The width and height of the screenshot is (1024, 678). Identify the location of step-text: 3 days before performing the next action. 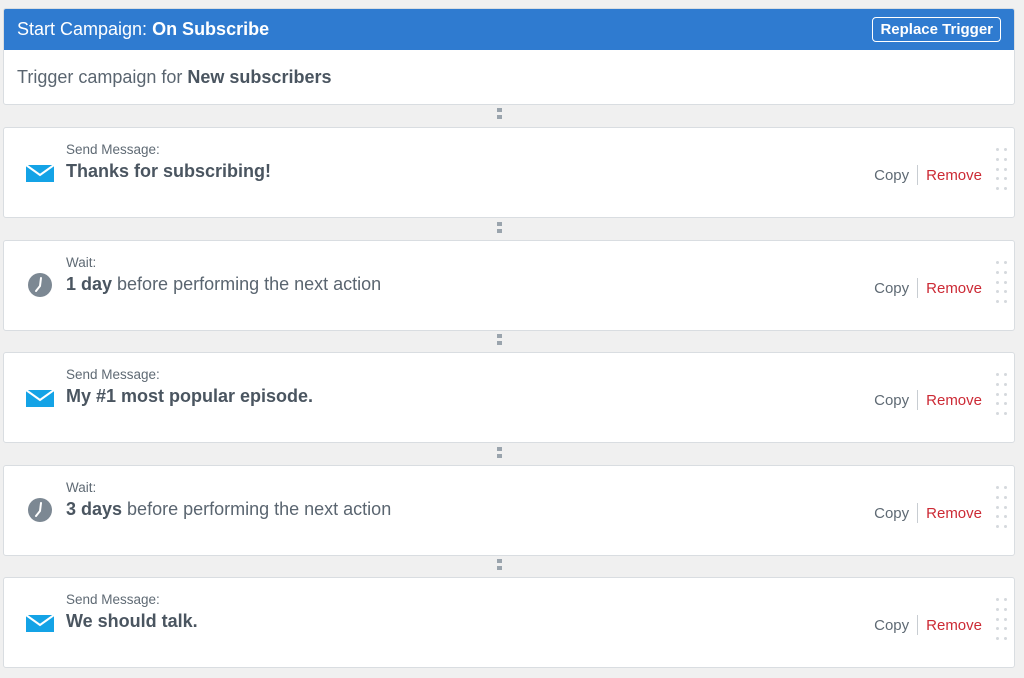
(228, 509).